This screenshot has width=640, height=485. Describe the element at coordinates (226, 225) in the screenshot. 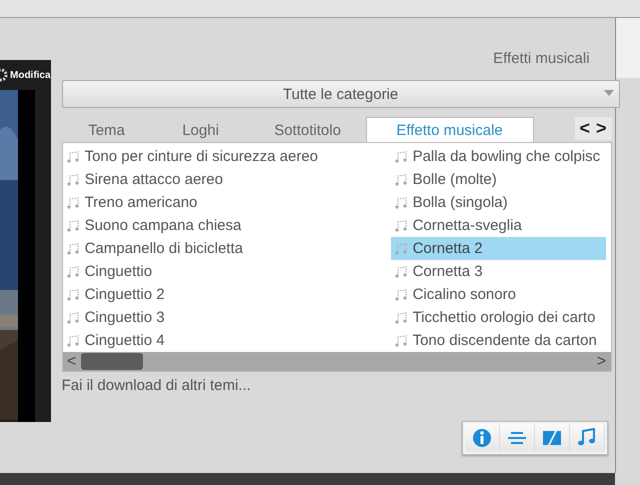

I see `effect-item: Suono campana chiesa` at that location.